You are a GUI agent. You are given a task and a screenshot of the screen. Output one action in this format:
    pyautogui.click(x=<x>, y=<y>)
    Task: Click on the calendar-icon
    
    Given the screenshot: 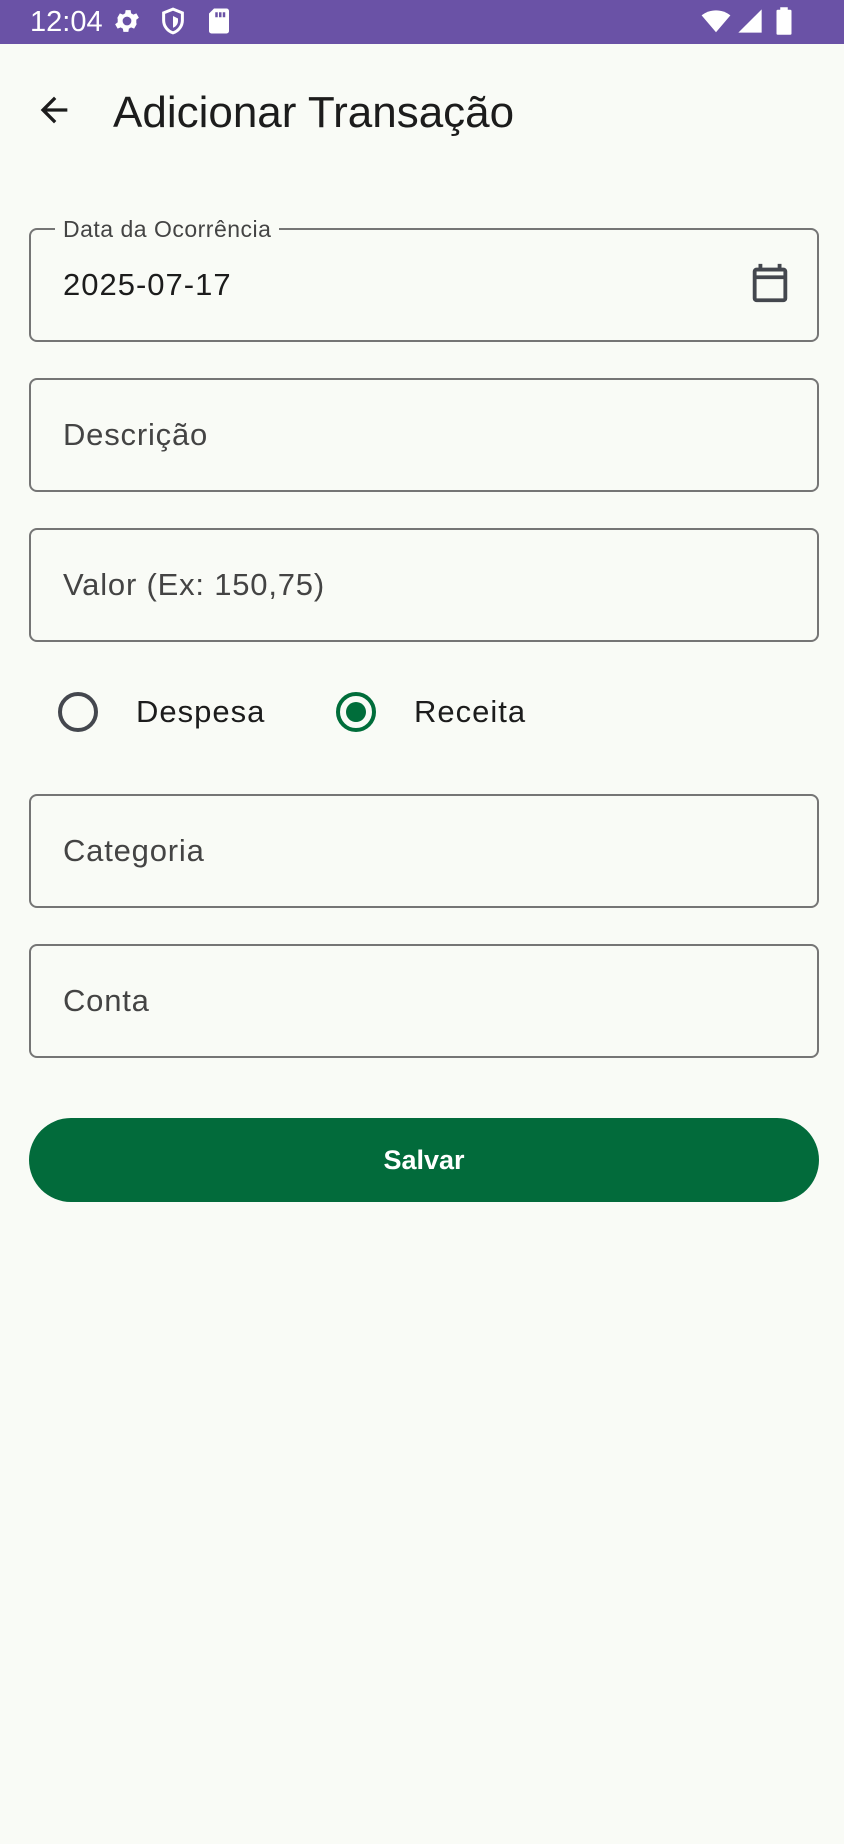 What is the action you would take?
    pyautogui.click(x=770, y=285)
    